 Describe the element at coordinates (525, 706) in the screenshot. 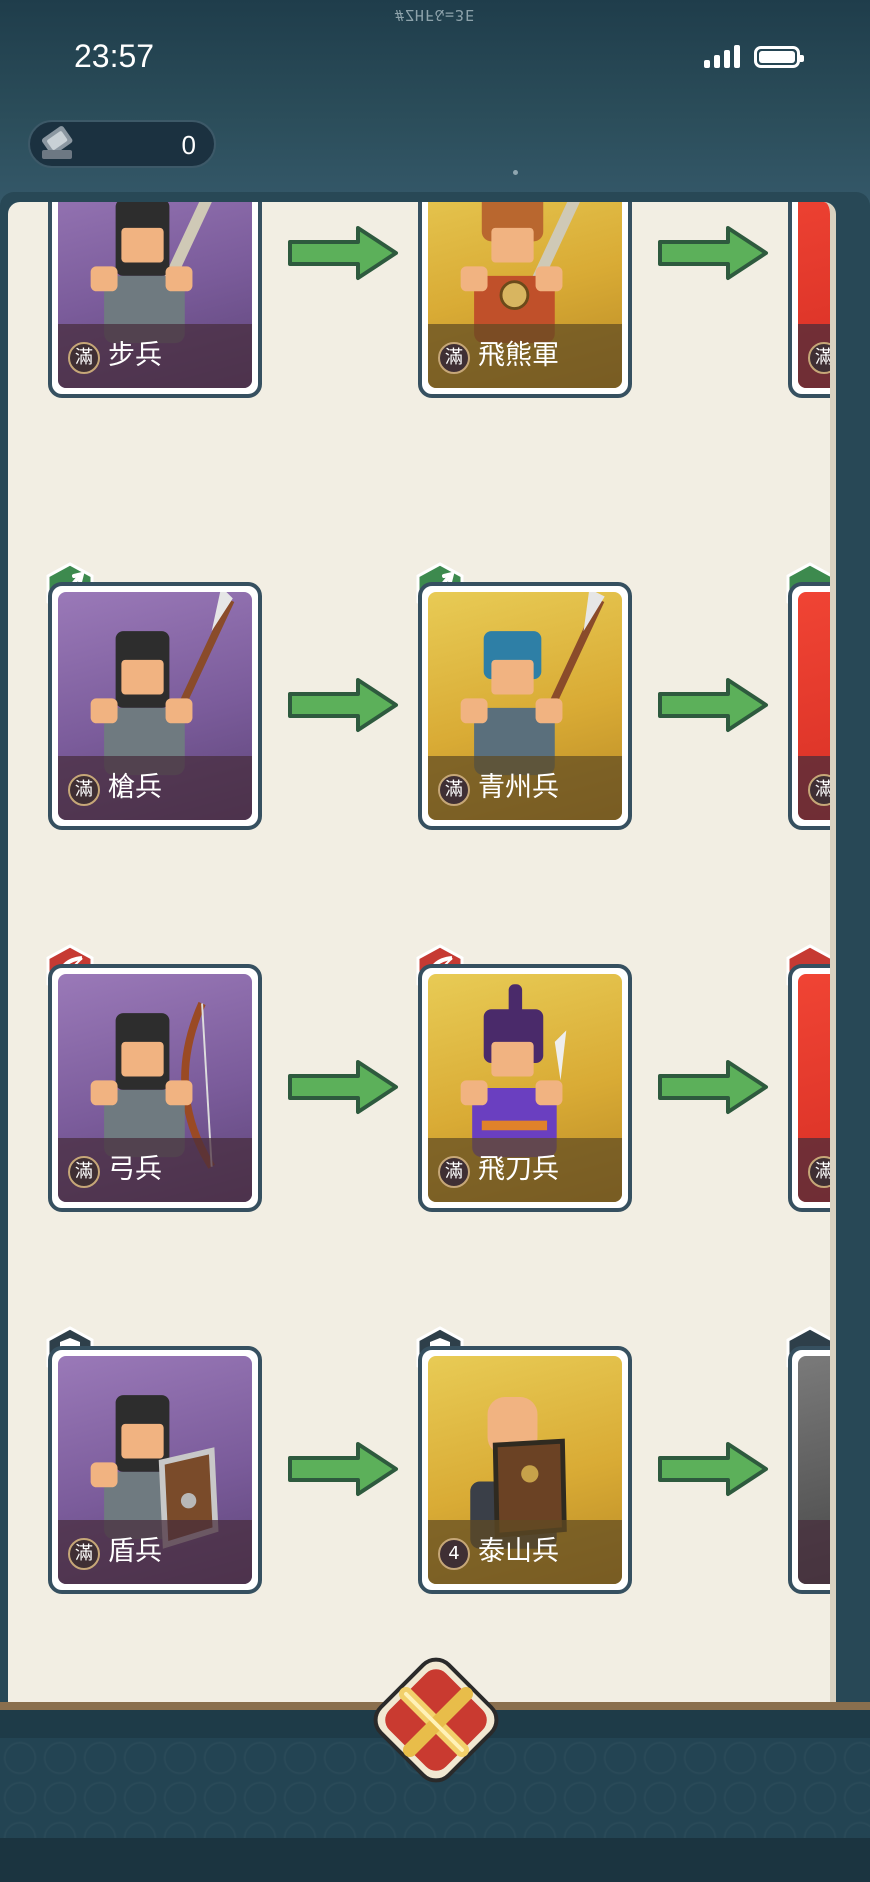

I see `unit-card: 滿 青州兵` at that location.